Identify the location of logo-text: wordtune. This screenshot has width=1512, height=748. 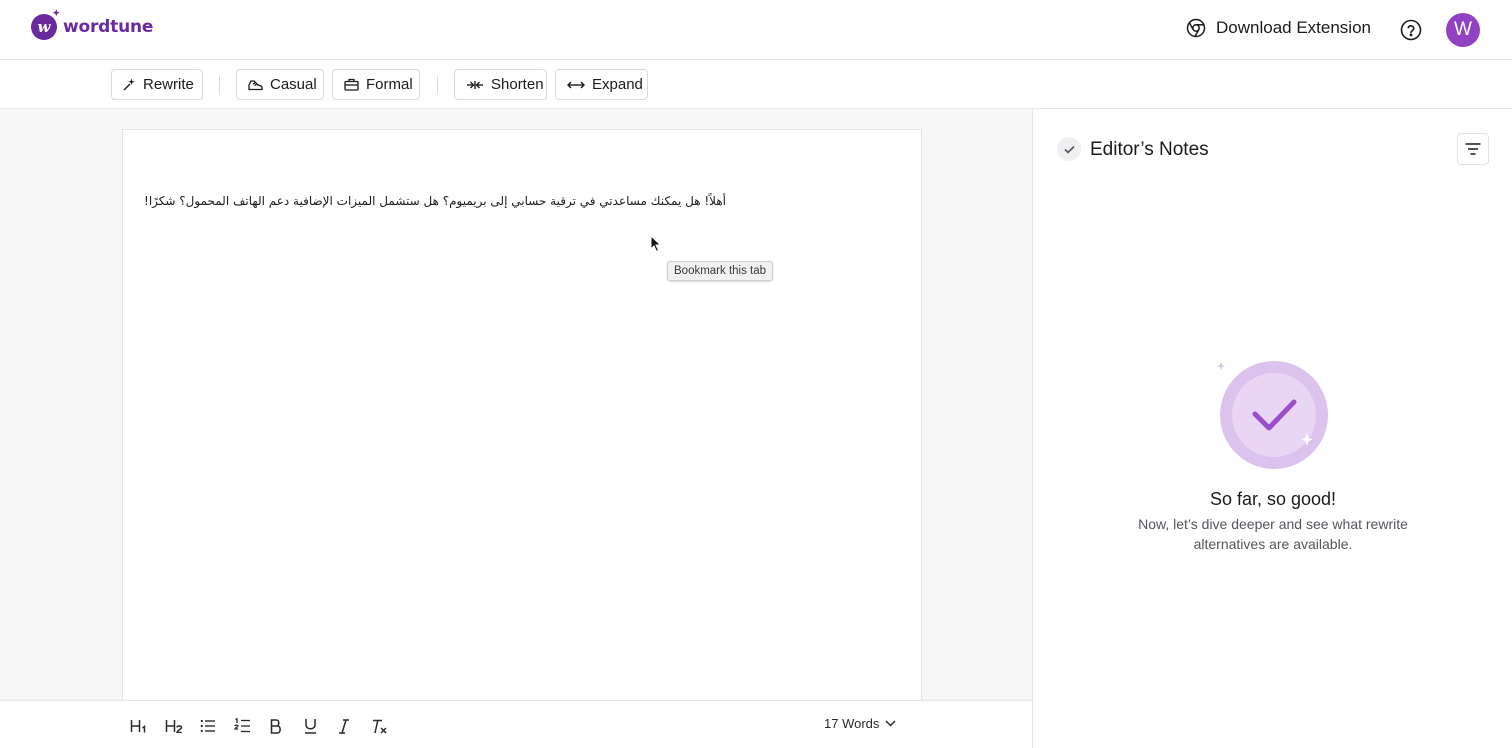
(108, 27).